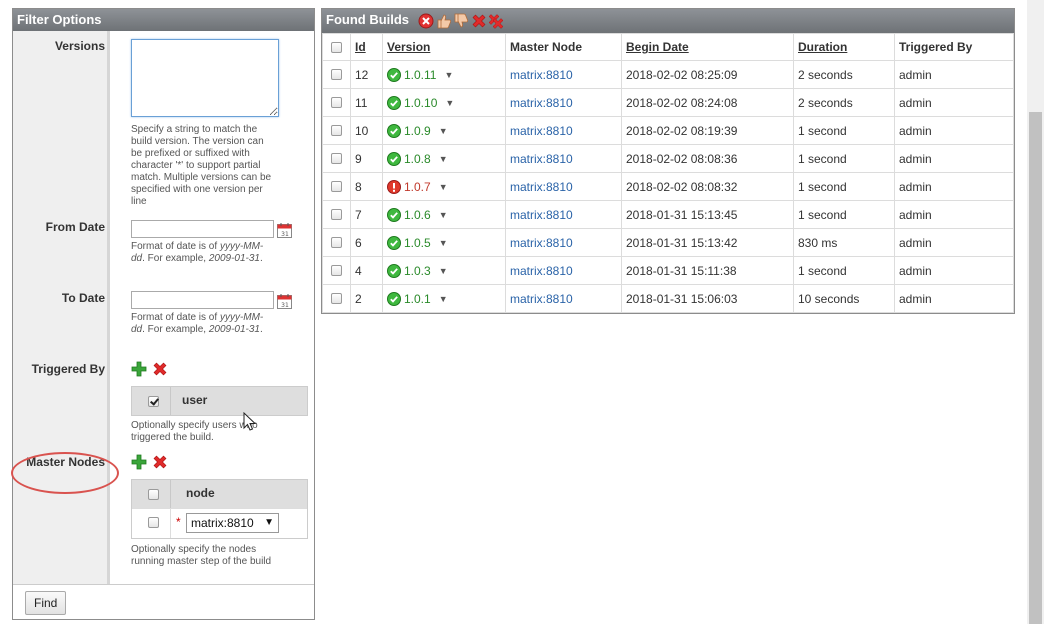 Image resolution: width=1044 pixels, height=624 pixels. Describe the element at coordinates (707, 186) in the screenshot. I see `build-begin-date: 2018-02-02 08:08:32` at that location.